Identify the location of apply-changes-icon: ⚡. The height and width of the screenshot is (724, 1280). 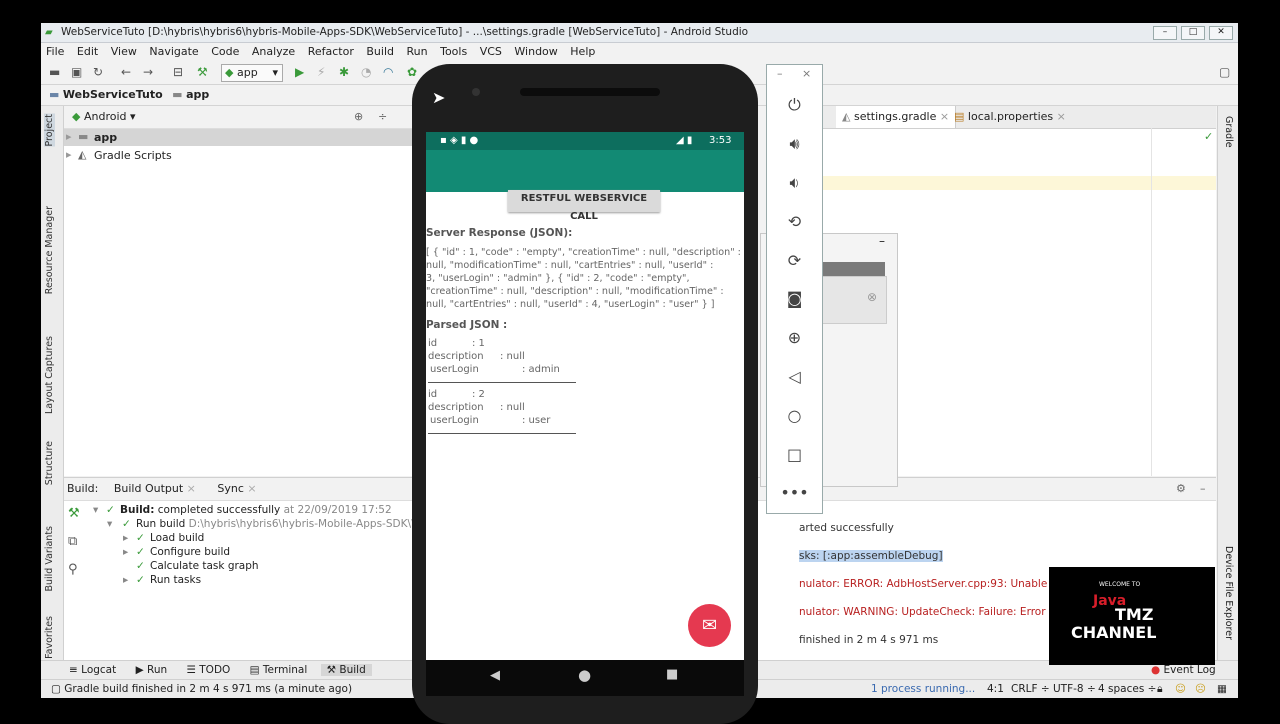
(321, 72).